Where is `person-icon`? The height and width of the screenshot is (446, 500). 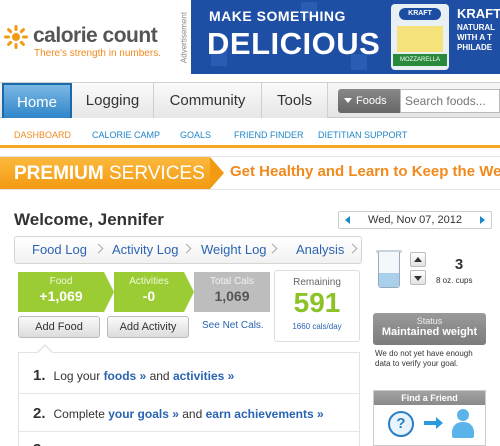 person-icon is located at coordinates (463, 425).